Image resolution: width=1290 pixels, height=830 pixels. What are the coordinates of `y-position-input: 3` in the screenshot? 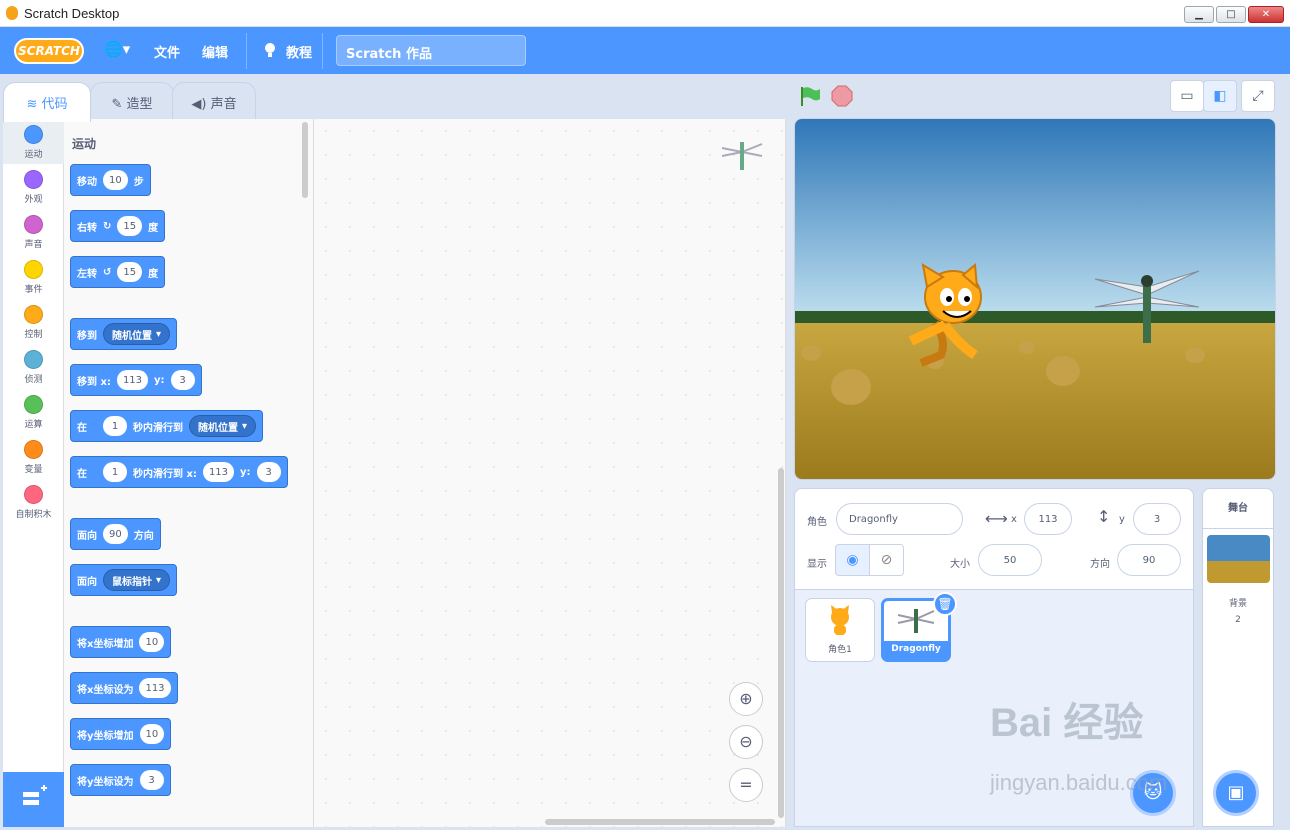 It's located at (1157, 519).